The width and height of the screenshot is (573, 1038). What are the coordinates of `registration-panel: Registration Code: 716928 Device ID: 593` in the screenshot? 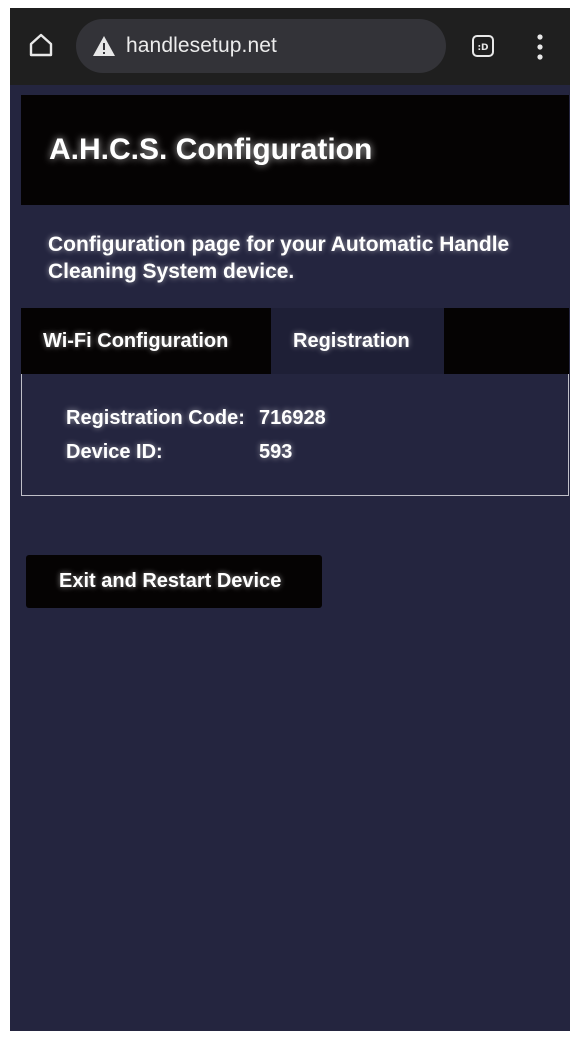 It's located at (295, 435).